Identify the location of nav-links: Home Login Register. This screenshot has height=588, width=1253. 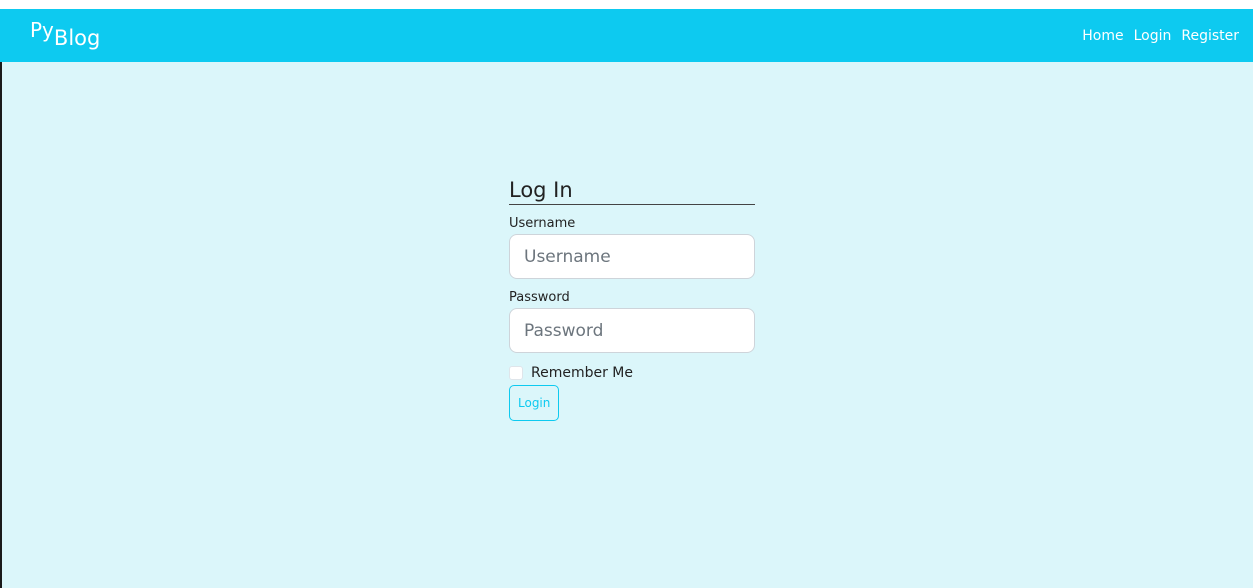
(1160, 36).